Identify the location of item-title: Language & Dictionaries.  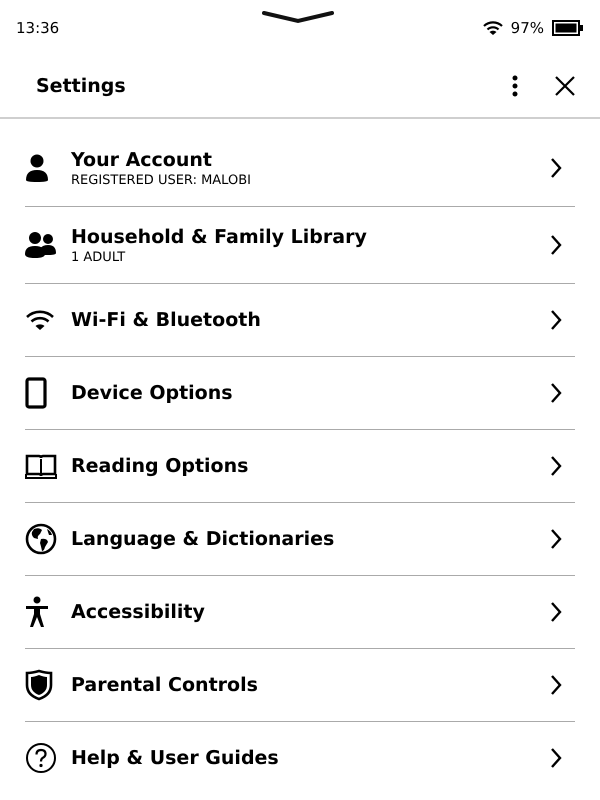
(203, 539).